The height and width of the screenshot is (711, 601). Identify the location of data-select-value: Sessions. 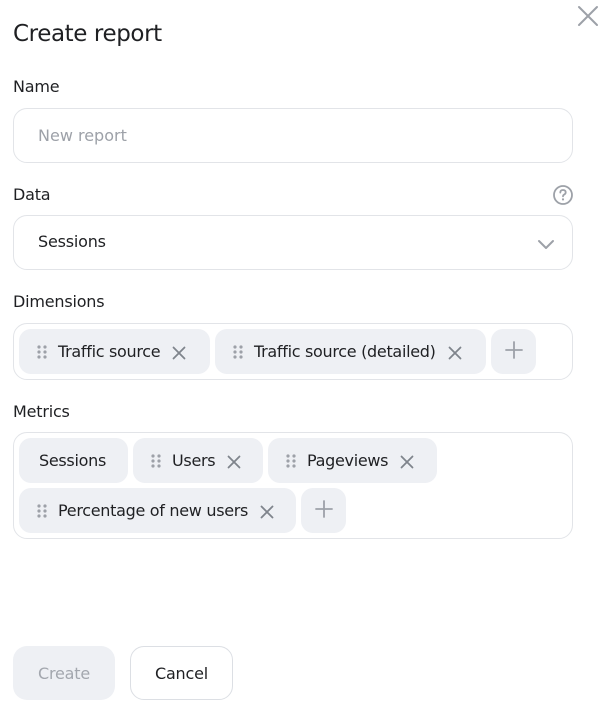
(72, 241).